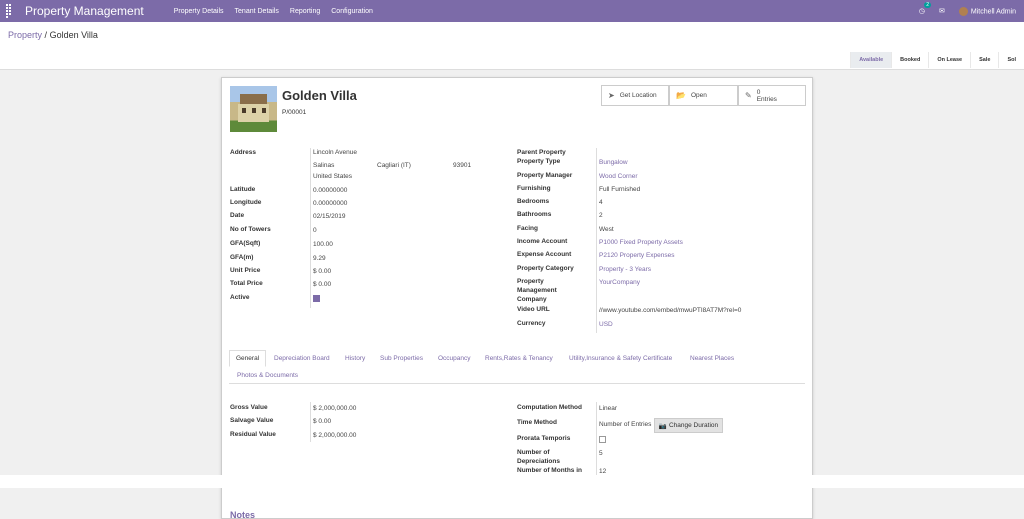 This screenshot has width=1024, height=519. I want to click on company-field: YourCompany, so click(619, 282).